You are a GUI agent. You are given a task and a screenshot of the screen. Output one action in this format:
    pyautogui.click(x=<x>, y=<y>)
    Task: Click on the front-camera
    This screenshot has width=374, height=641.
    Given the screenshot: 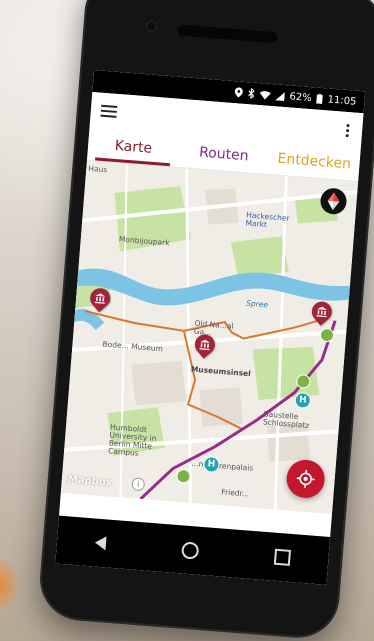 What is the action you would take?
    pyautogui.click(x=152, y=26)
    